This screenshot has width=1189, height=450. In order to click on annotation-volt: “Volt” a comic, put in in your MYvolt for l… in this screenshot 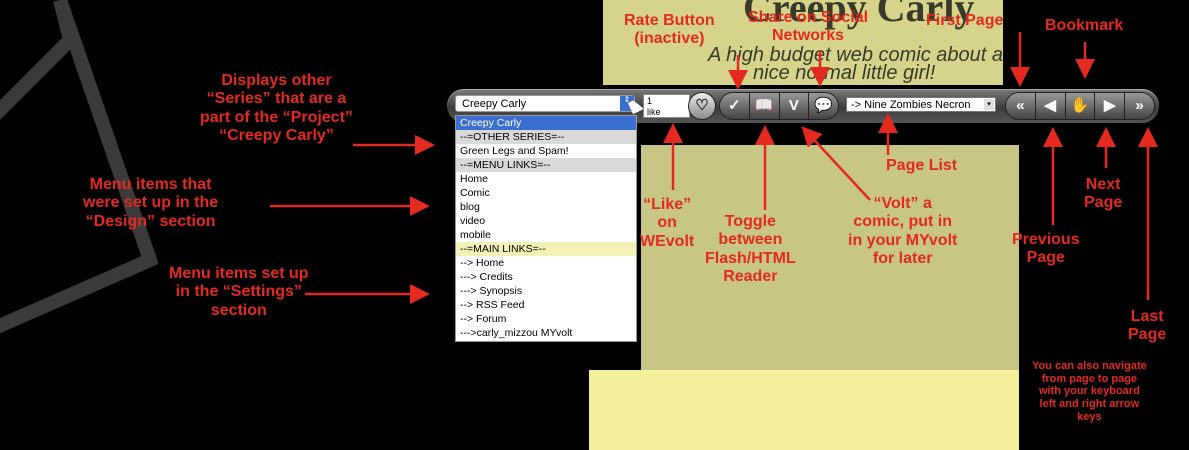, I will do `click(903, 231)`.